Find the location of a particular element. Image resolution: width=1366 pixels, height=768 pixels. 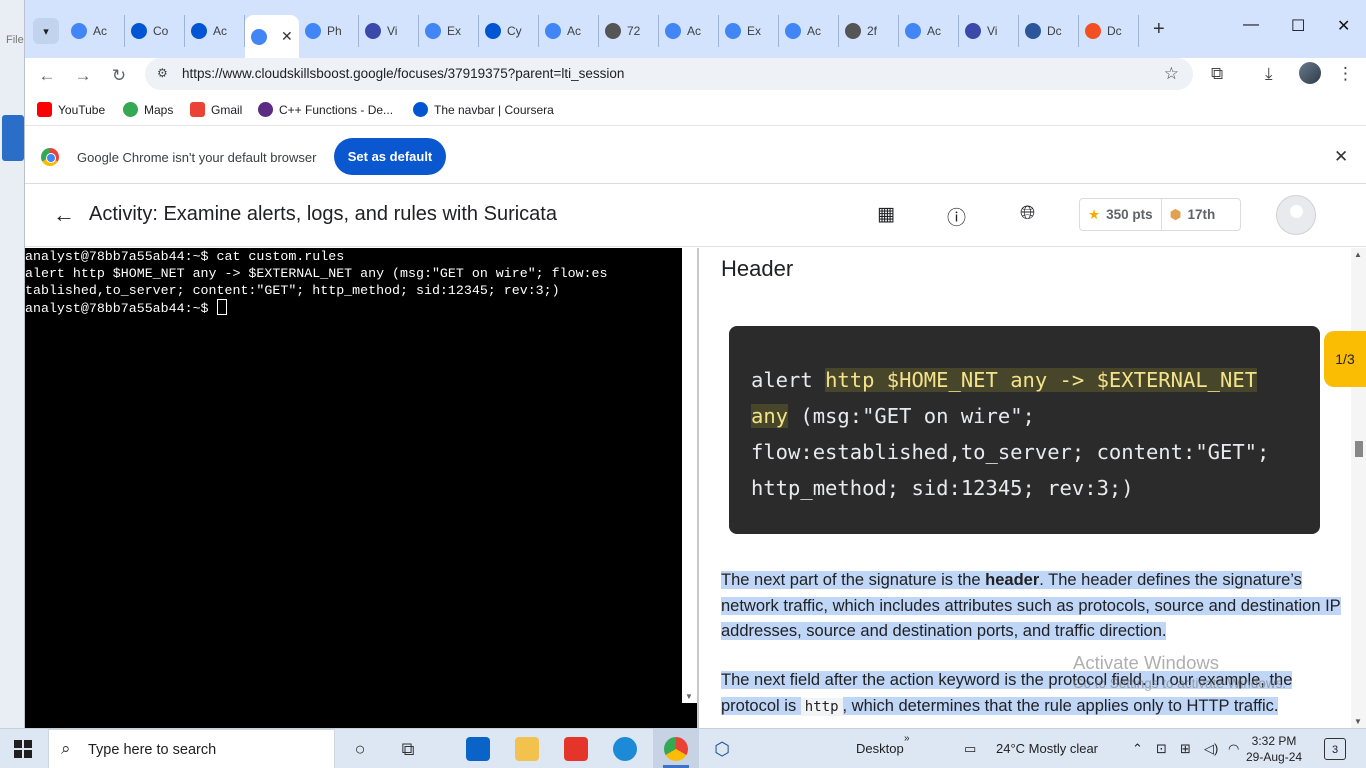

toolbar-expand-icon: » is located at coordinates (907, 738).